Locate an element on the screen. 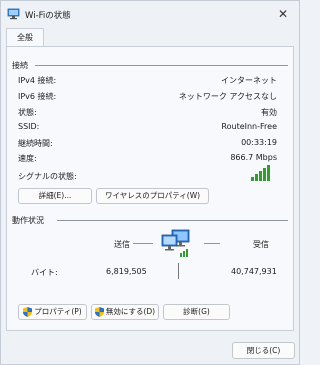 The image size is (320, 365). received-line is located at coordinates (212, 243).